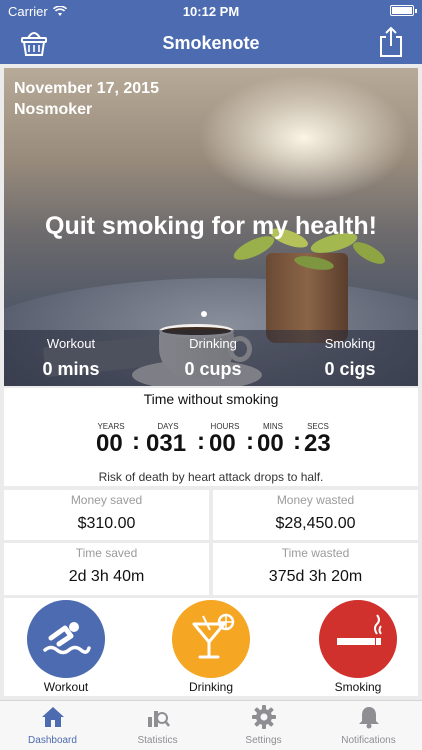 The image size is (422, 750). I want to click on stat-workout: Workout 0 mins, so click(71, 358).